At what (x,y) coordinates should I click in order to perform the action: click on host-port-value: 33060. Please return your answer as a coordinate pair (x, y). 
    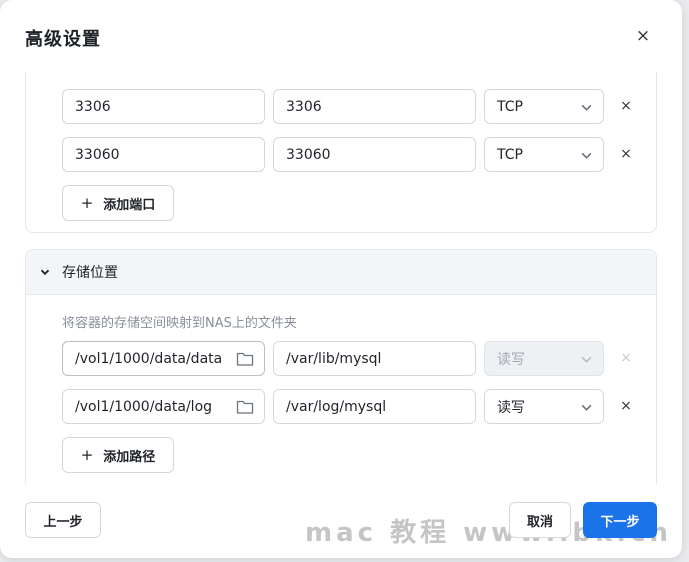
    Looking at the image, I should click on (97, 154).